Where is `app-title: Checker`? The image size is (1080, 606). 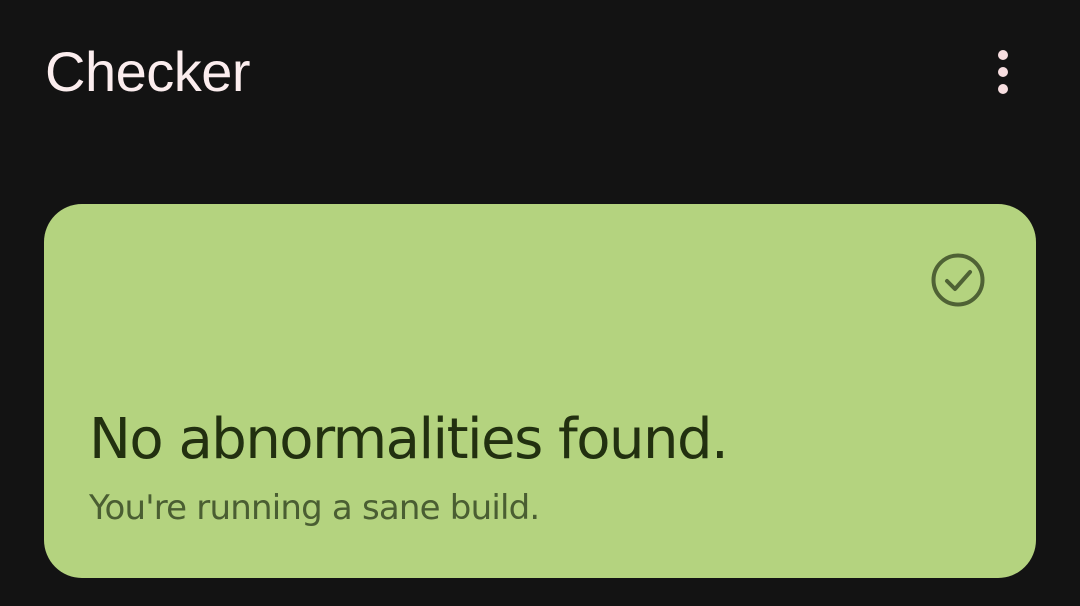 app-title: Checker is located at coordinates (148, 71).